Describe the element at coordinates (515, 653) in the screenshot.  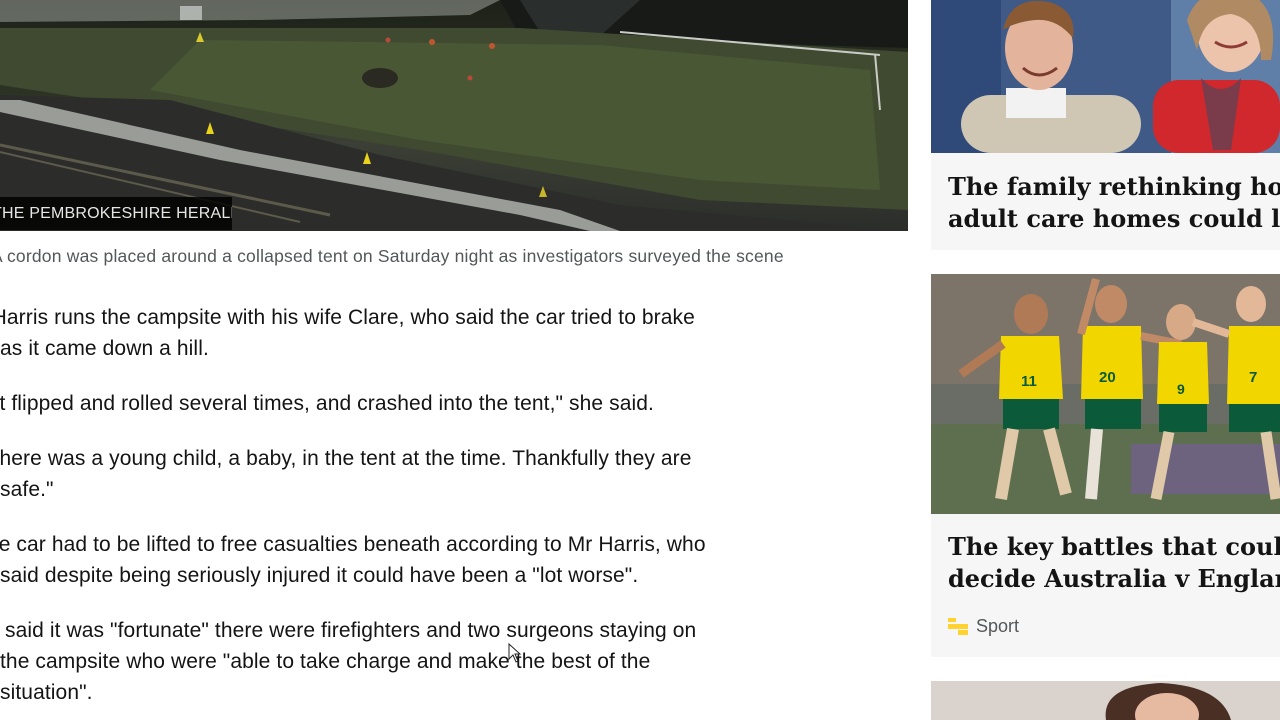
I see `mouse-pointer-icon` at that location.